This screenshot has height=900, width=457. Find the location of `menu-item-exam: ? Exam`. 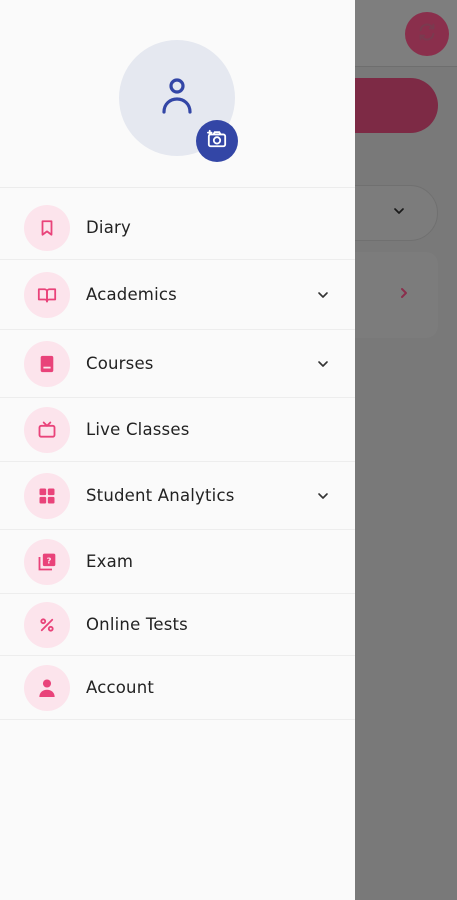

menu-item-exam: ? Exam is located at coordinates (177, 562).